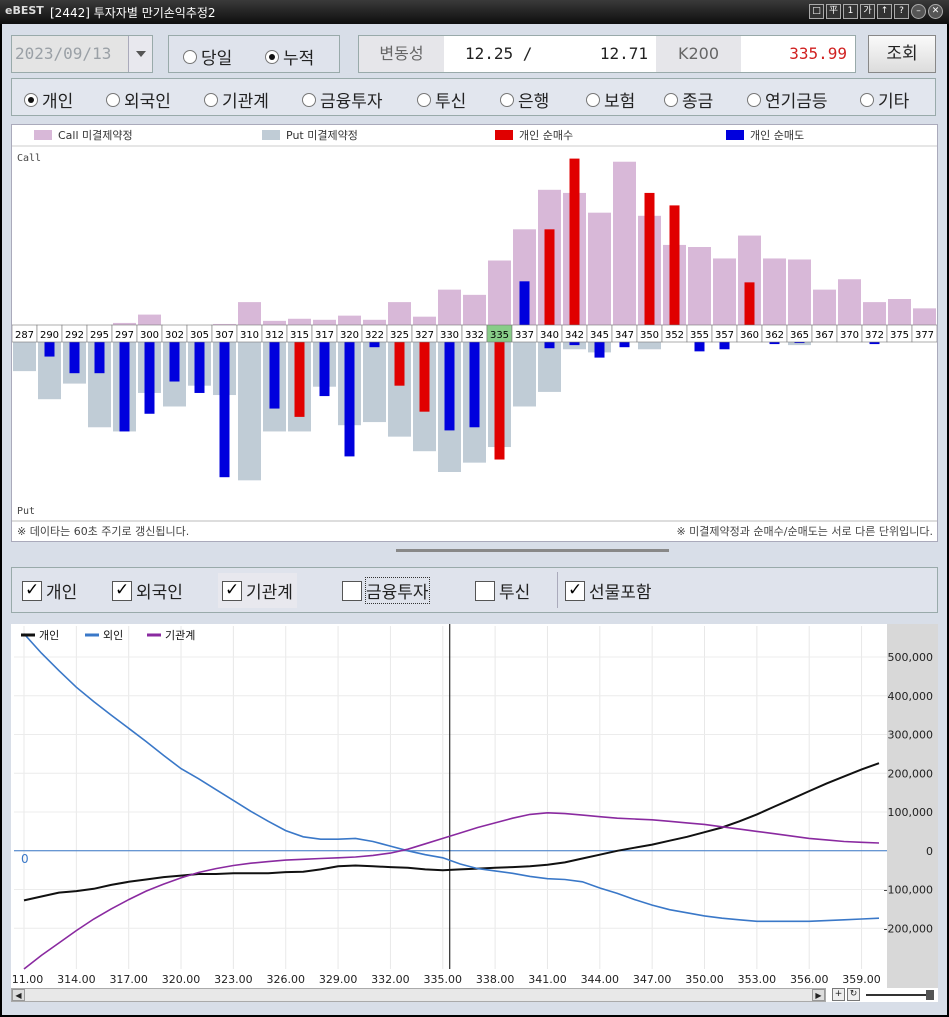 This screenshot has width=949, height=1017. What do you see at coordinates (449, 335) in the screenshot?
I see `strike-label: 330` at bounding box center [449, 335].